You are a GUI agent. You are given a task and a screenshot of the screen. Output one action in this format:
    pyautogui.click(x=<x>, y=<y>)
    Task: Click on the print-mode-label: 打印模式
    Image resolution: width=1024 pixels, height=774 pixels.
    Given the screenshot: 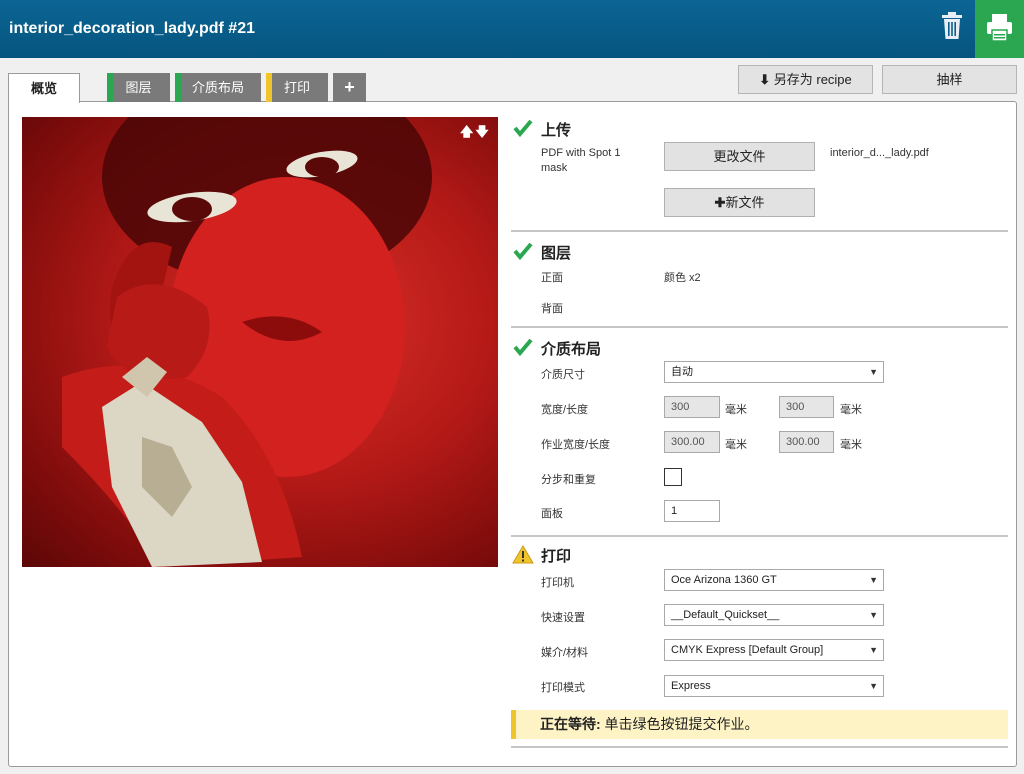 What is the action you would take?
    pyautogui.click(x=563, y=688)
    